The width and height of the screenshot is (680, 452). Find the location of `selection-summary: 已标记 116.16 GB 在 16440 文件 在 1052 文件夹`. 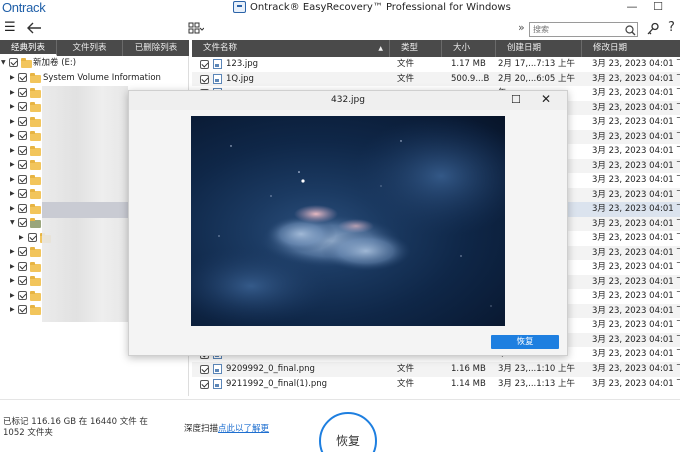

selection-summary: 已标记 116.16 GB 在 16440 文件 在 1052 文件夹 is located at coordinates (83, 428).